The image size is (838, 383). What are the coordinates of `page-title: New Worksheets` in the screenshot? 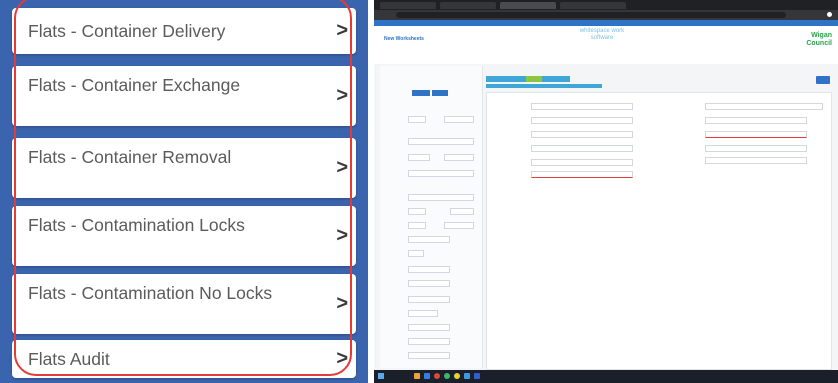 It's located at (404, 39).